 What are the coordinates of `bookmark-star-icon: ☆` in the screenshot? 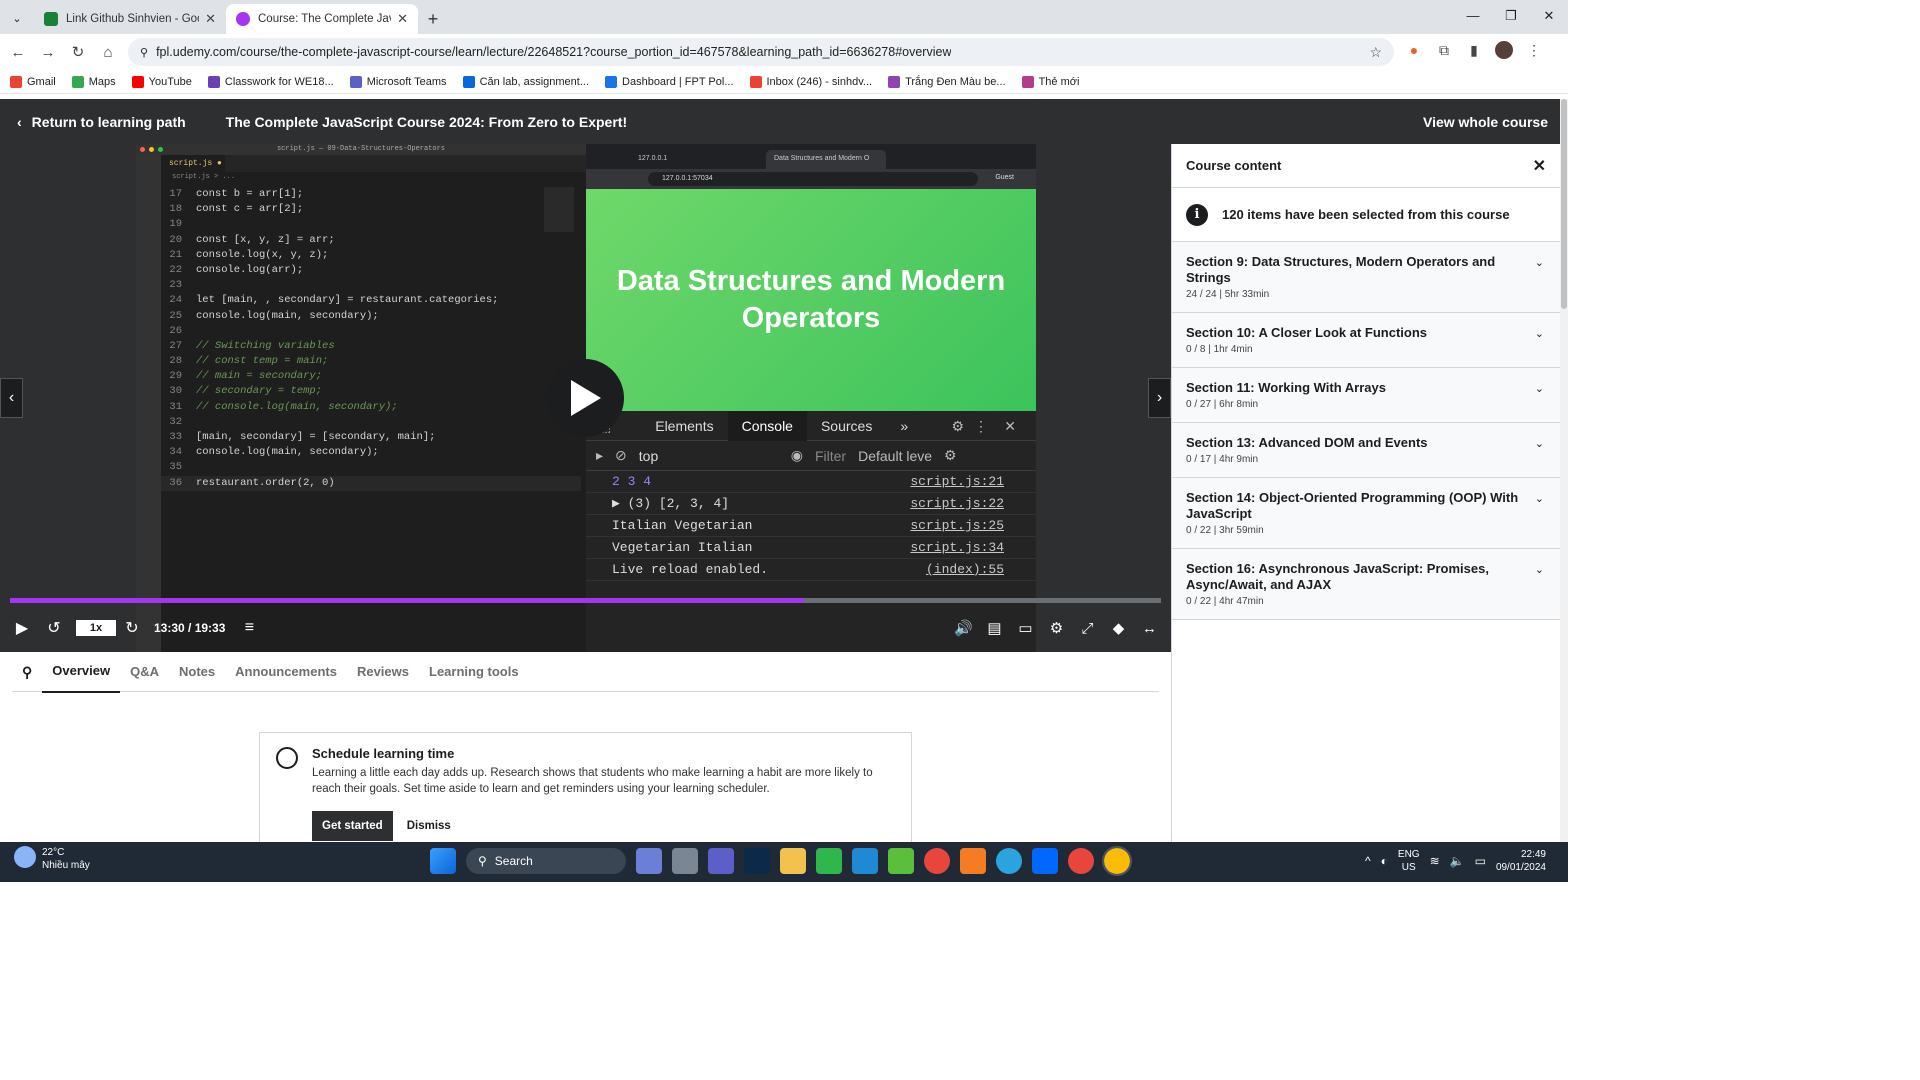 It's located at (1375, 52).